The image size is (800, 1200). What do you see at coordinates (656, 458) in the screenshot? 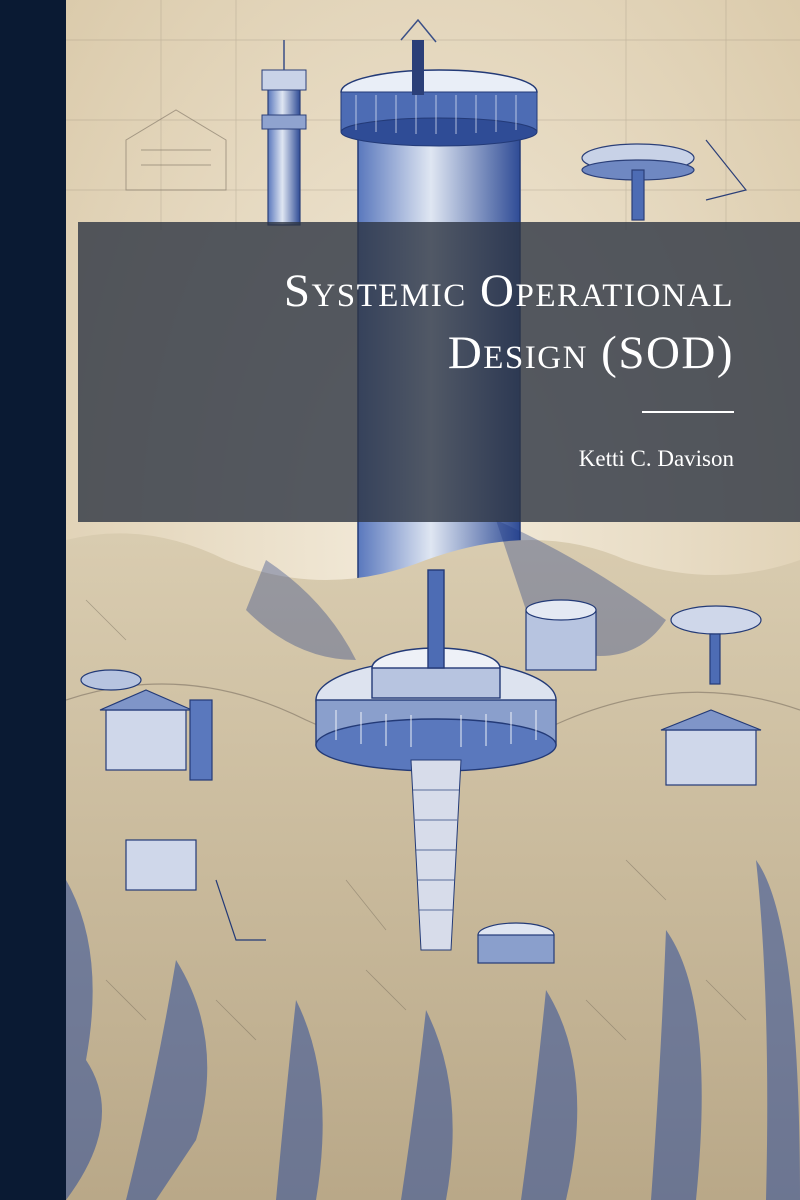
I see `book-author: Ketti C. Davison` at bounding box center [656, 458].